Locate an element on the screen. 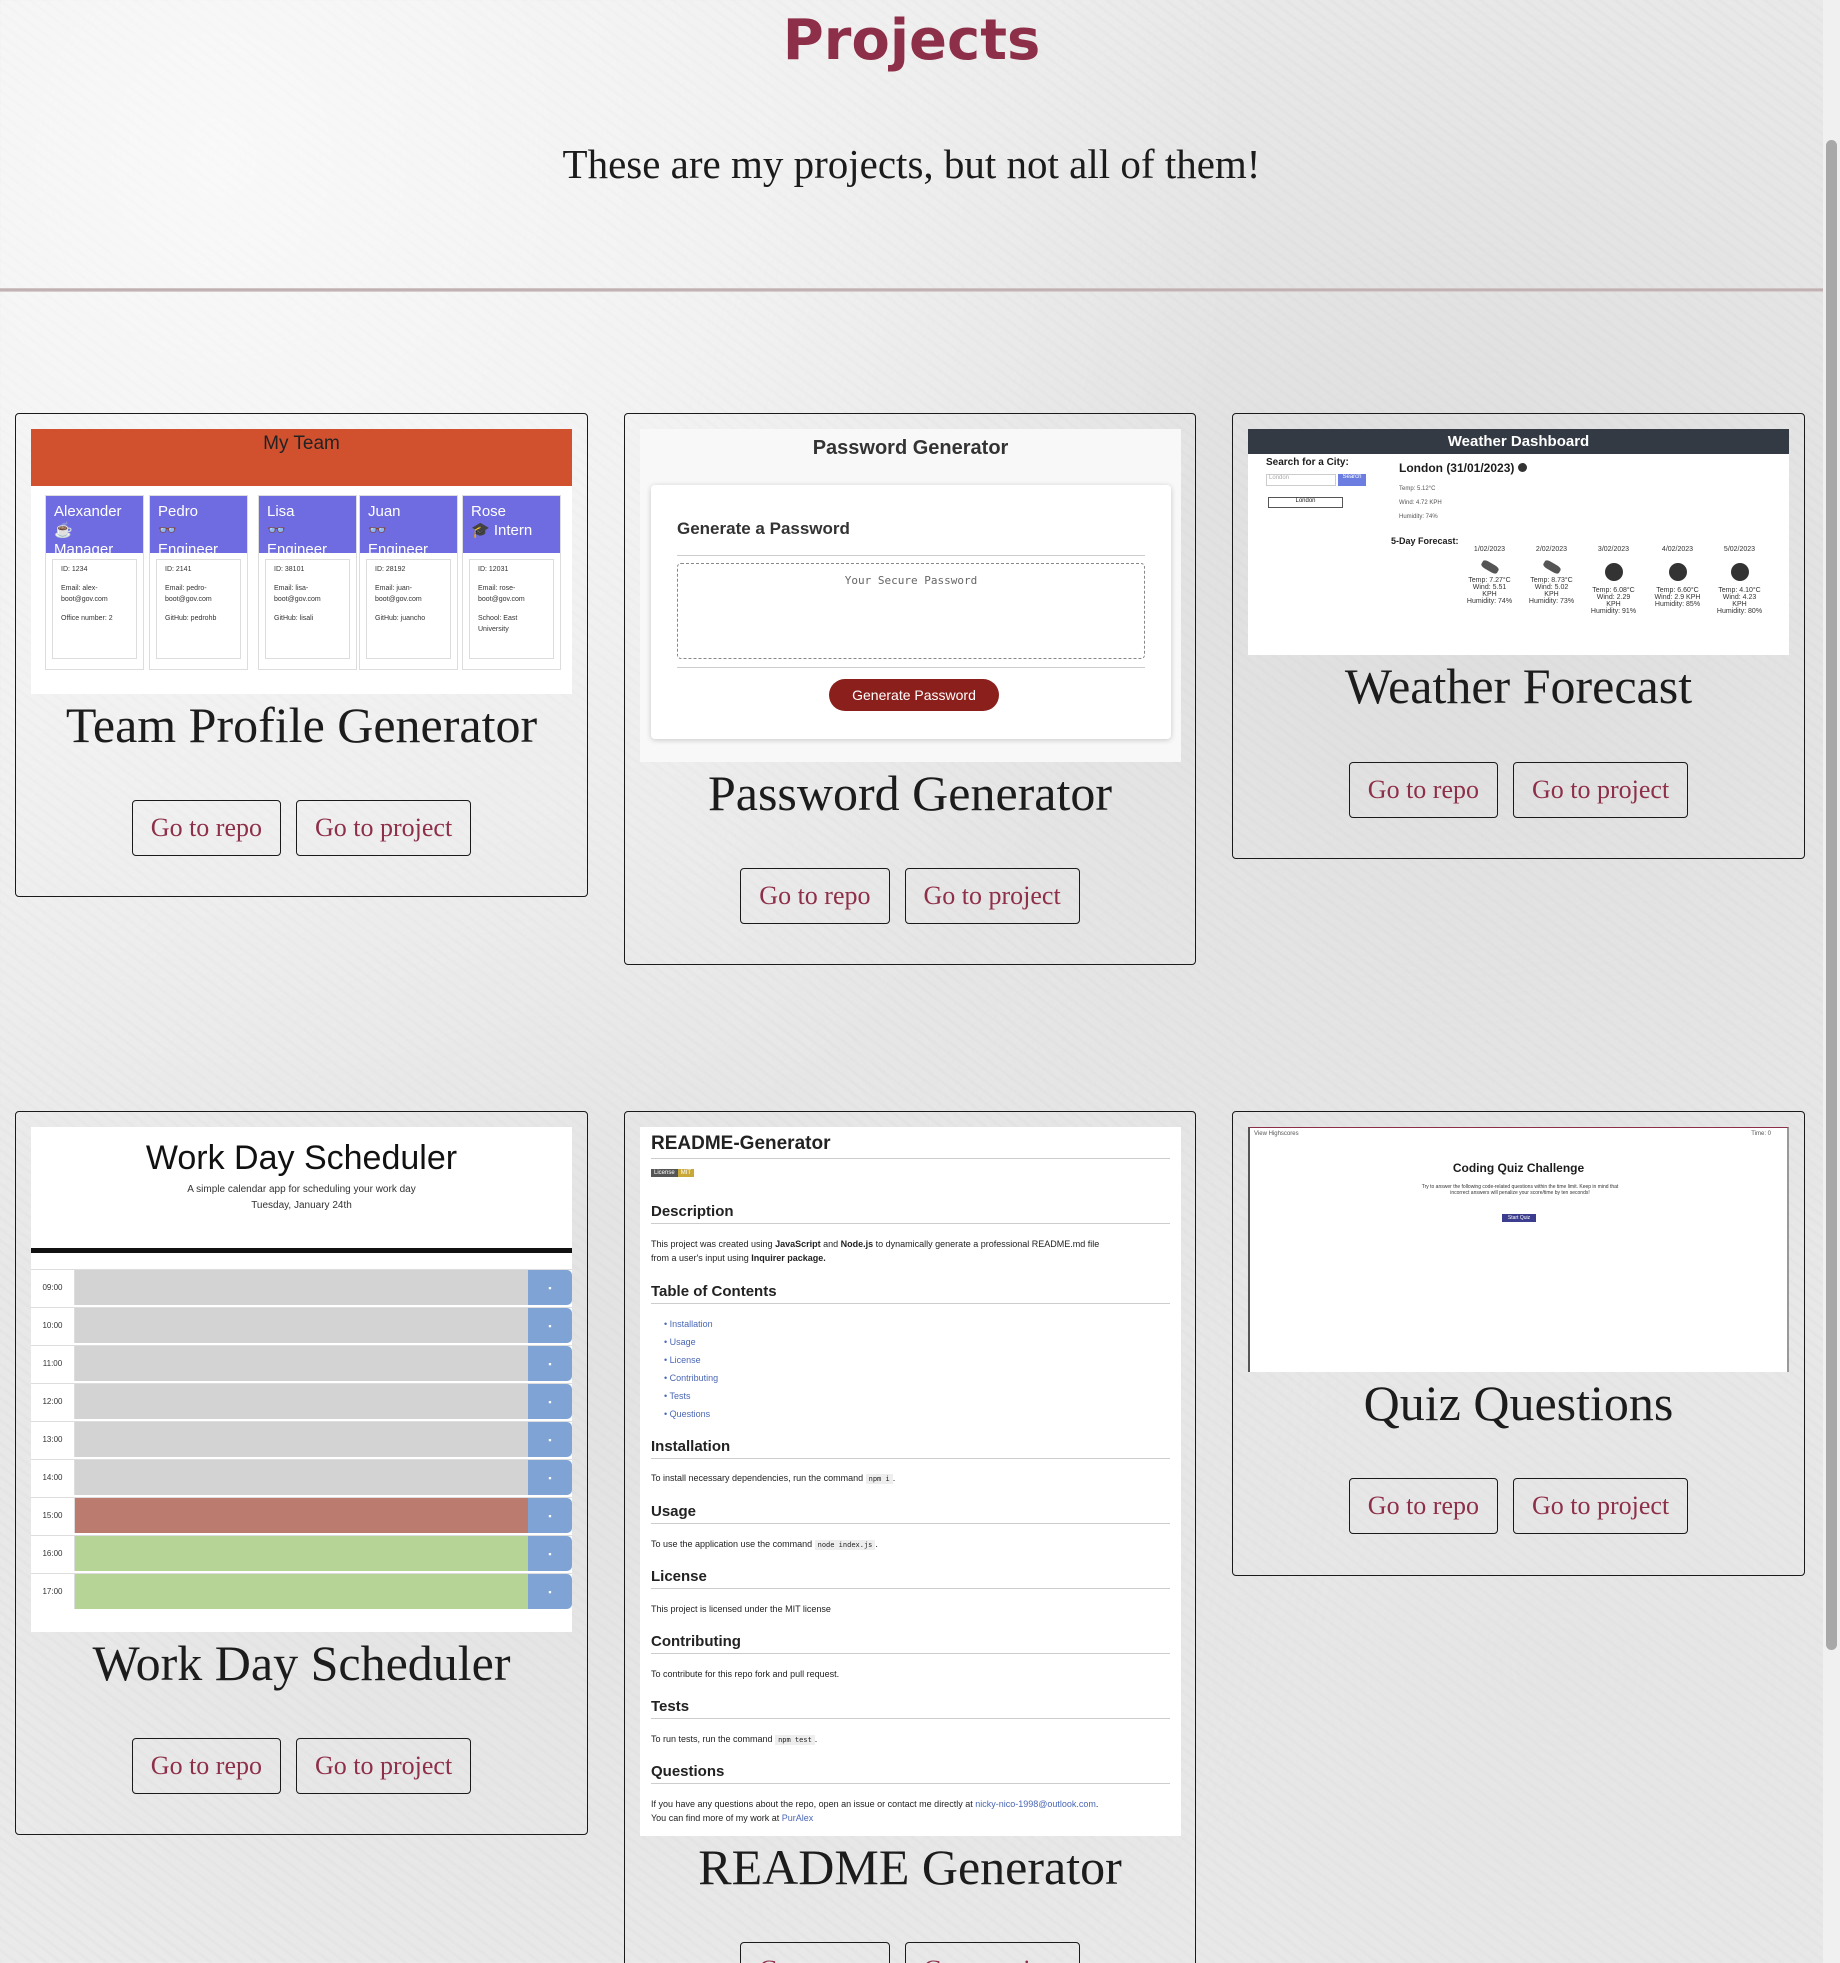 This screenshot has height=1963, width=1840. readme-heading: Contributing is located at coordinates (910, 1643).